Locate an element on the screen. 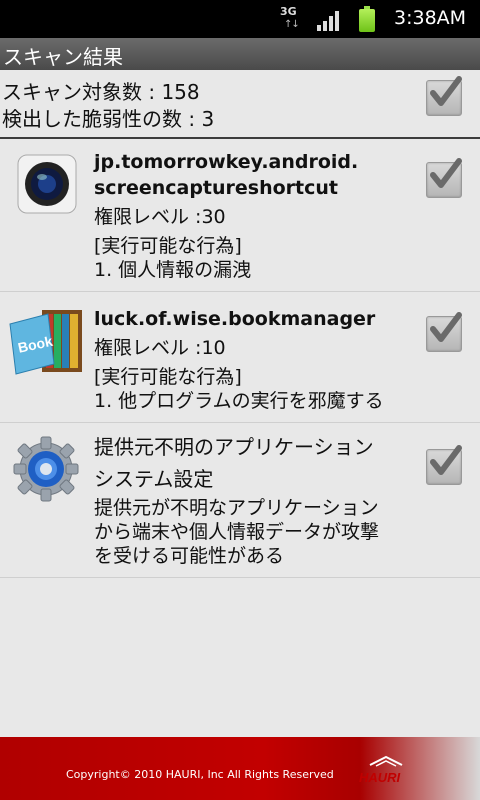  book-icon: Book is located at coordinates (47, 341).